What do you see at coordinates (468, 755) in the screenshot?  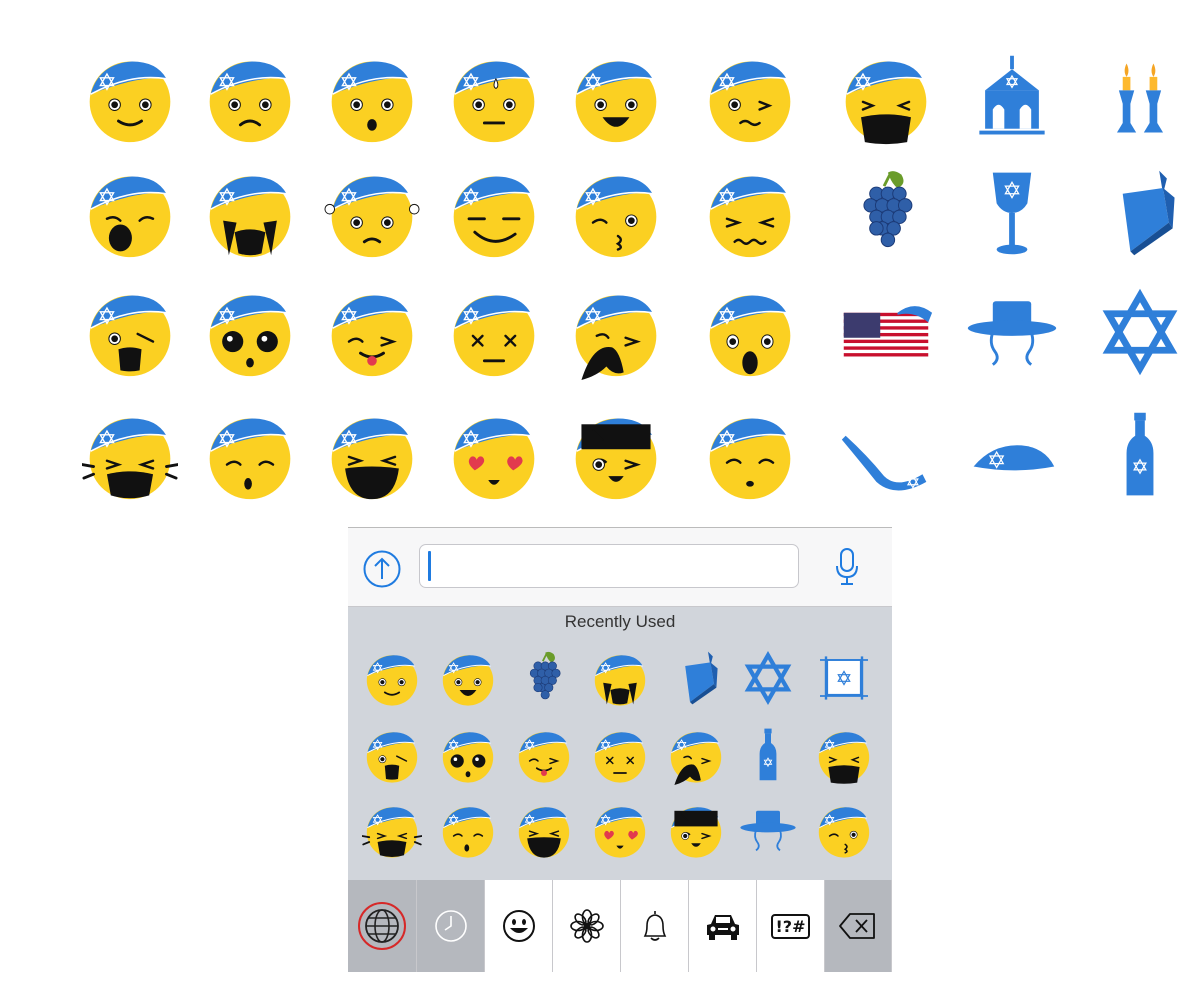 I see `recent-kippah-emoji-dizzy-eyes` at bounding box center [468, 755].